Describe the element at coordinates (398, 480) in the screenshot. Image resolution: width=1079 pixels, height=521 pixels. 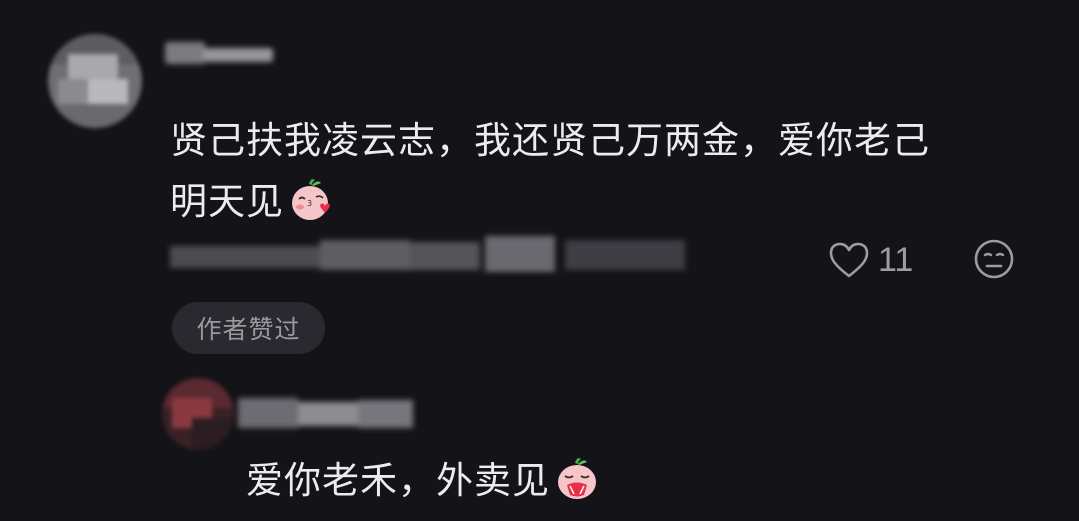
I see `reply-text: 爱你老禾，外卖见` at that location.